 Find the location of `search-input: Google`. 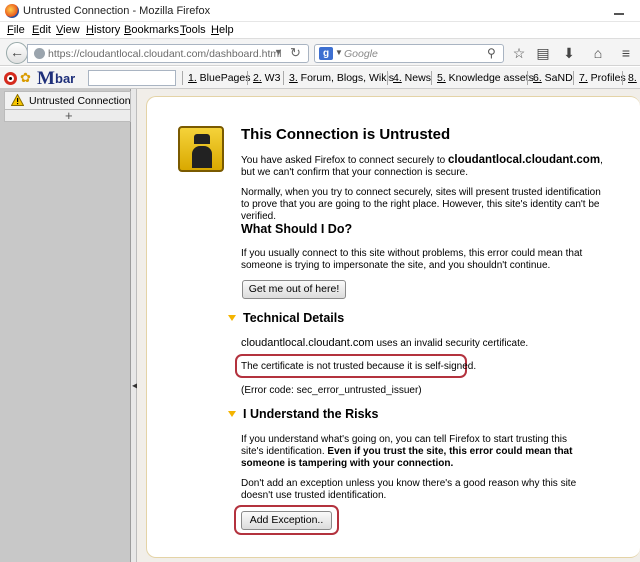

search-input: Google is located at coordinates (361, 54).